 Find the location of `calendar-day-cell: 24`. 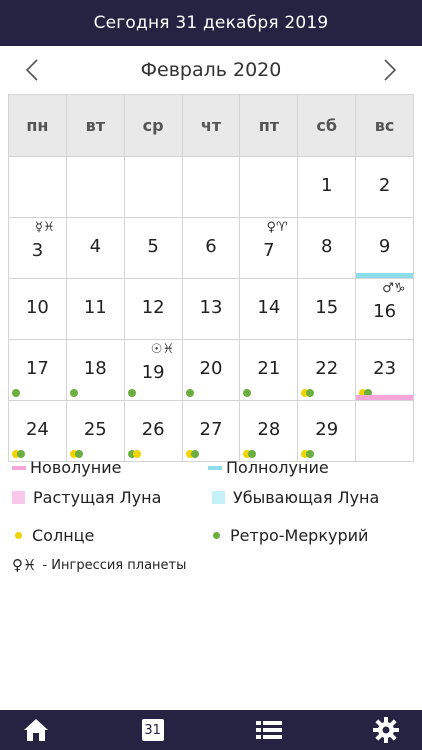

calendar-day-cell: 24 is located at coordinates (38, 431).